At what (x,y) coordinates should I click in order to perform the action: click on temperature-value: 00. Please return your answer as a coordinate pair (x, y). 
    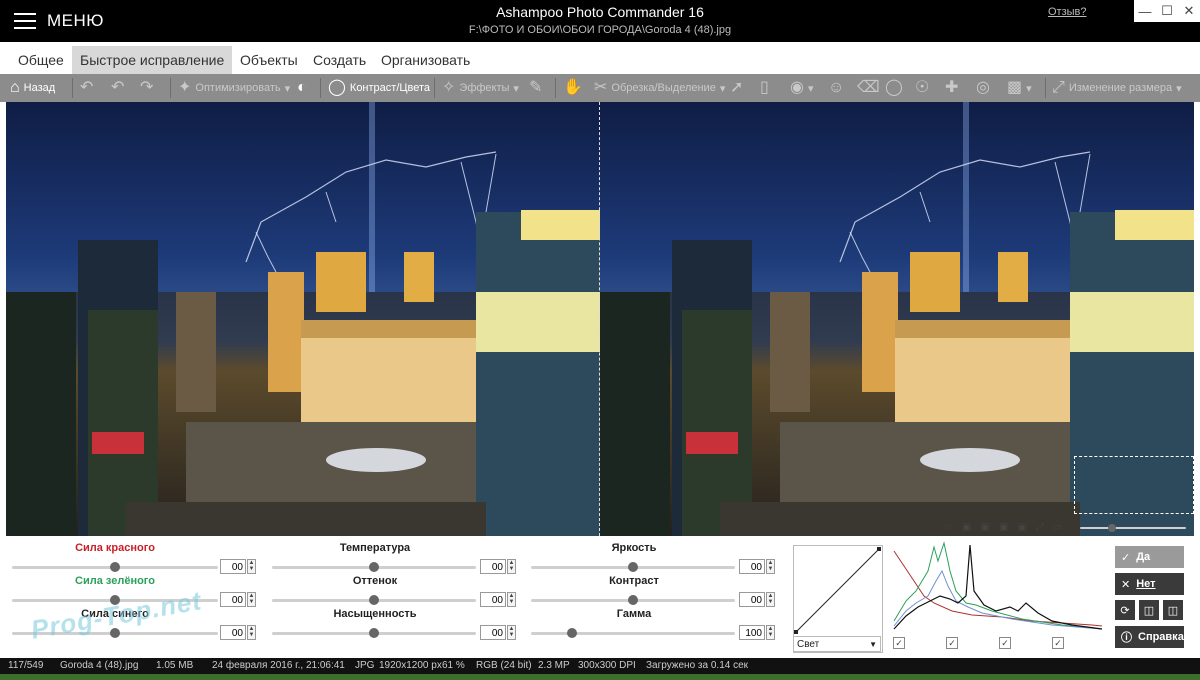
    Looking at the image, I should click on (493, 566).